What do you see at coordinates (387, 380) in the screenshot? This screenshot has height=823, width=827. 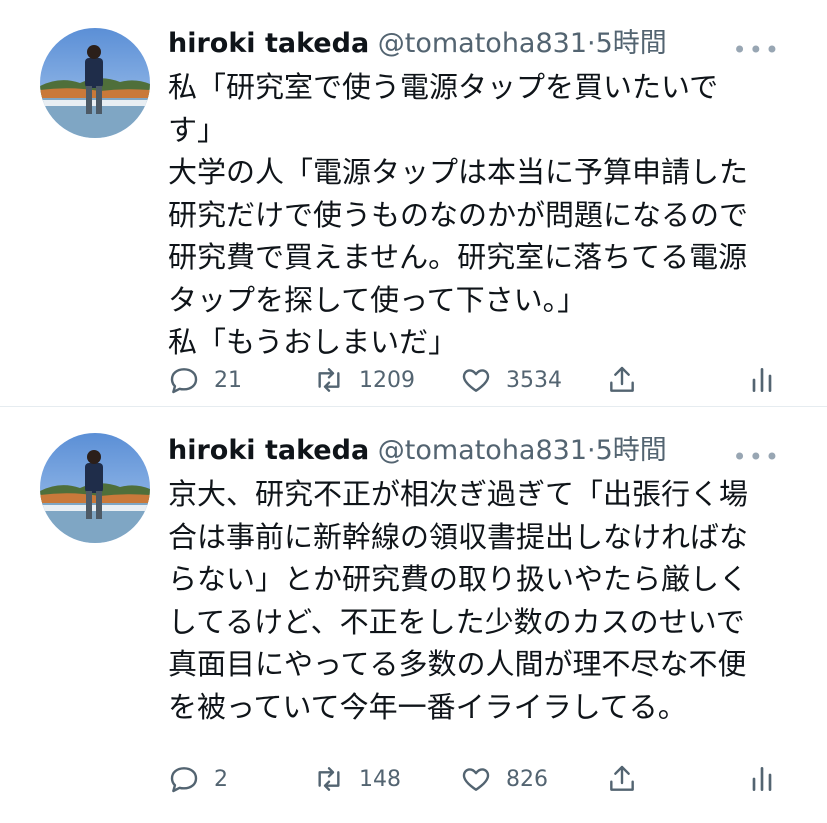 I see `retweet-count: 1209` at bounding box center [387, 380].